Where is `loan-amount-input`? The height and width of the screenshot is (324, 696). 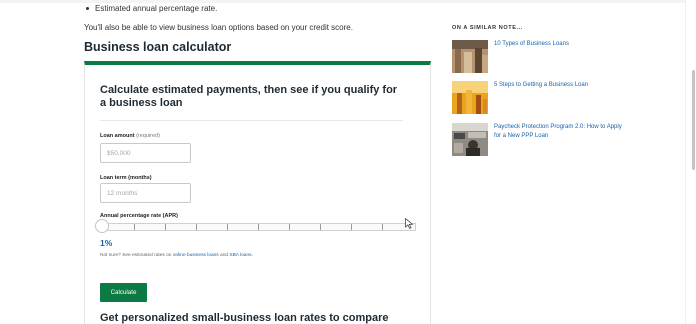 loan-amount-input is located at coordinates (145, 153).